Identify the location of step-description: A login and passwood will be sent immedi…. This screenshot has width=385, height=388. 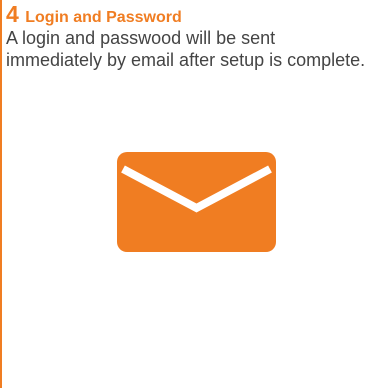
(186, 49).